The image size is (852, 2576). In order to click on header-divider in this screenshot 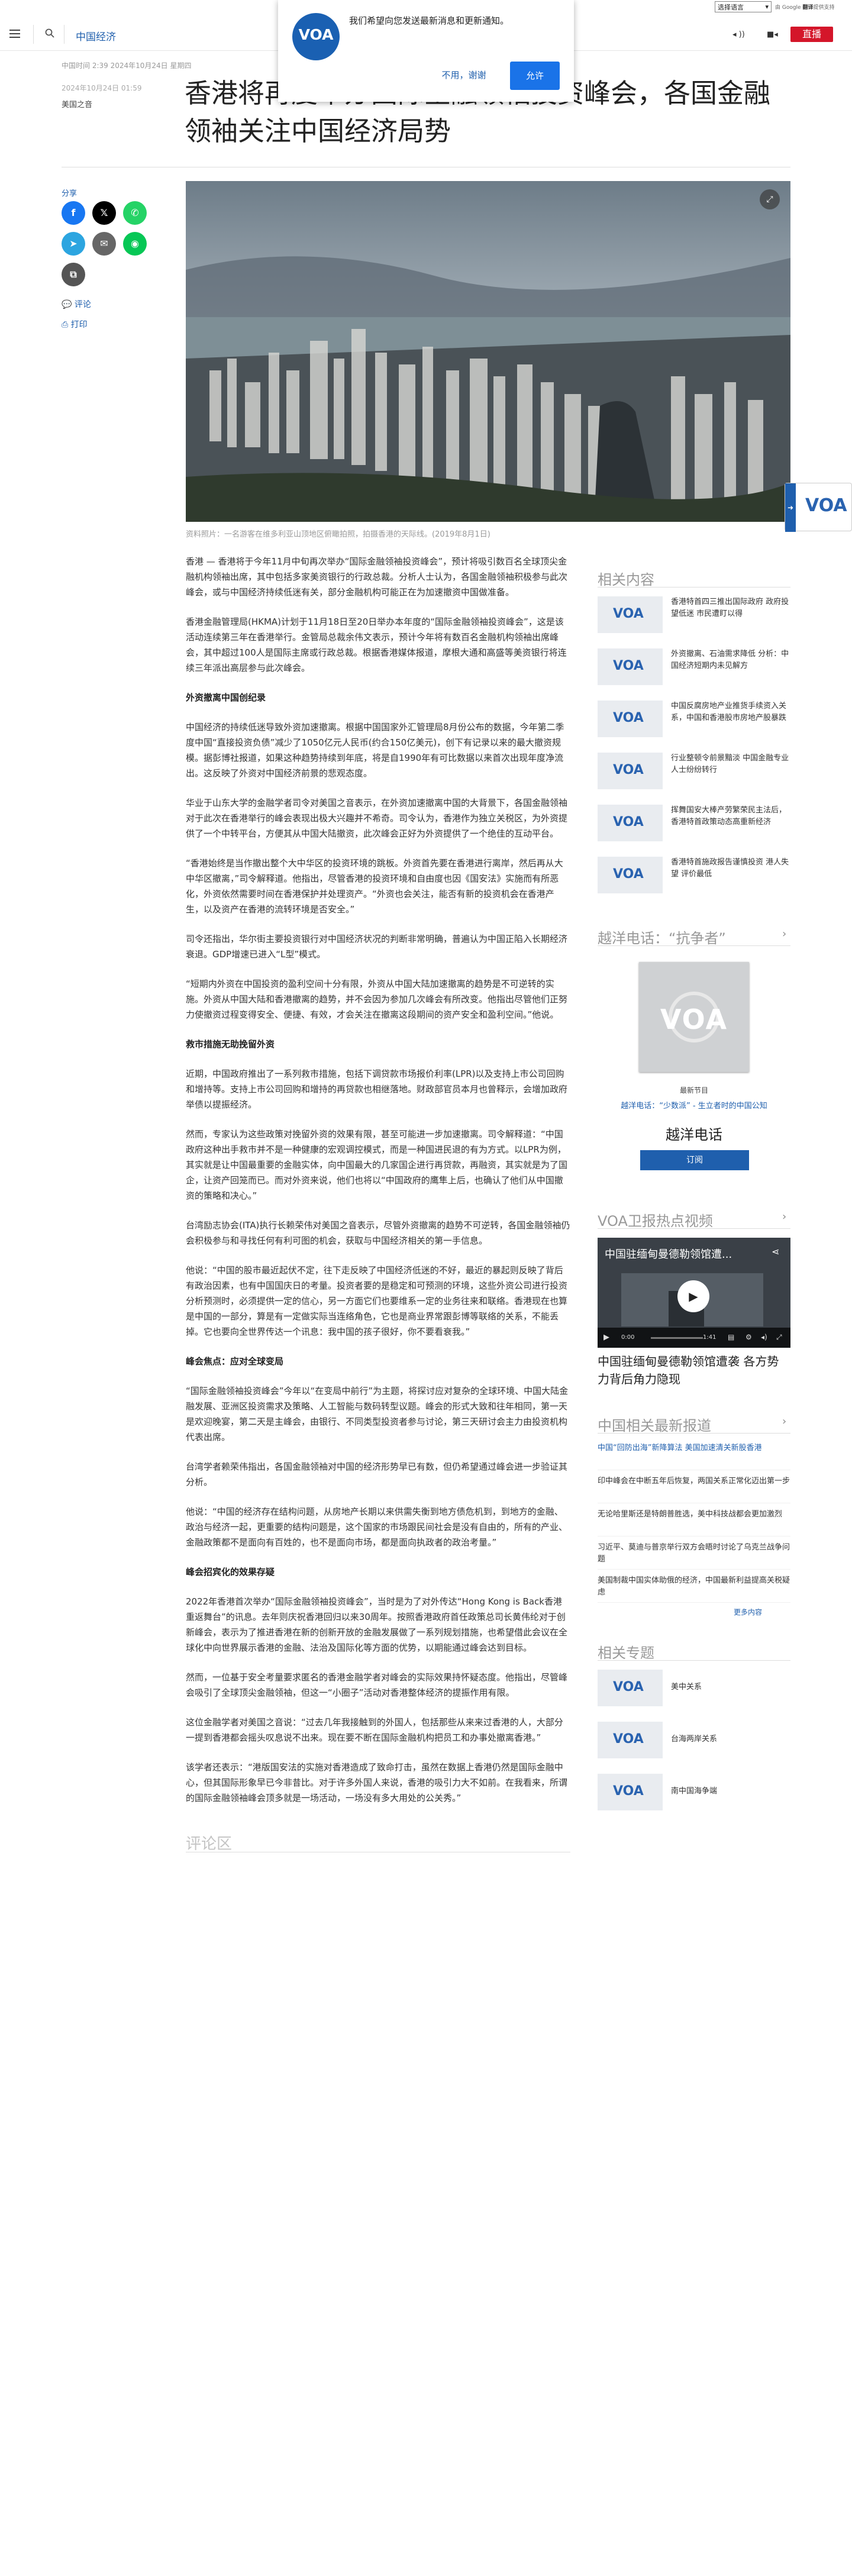, I will do `click(33, 34)`.